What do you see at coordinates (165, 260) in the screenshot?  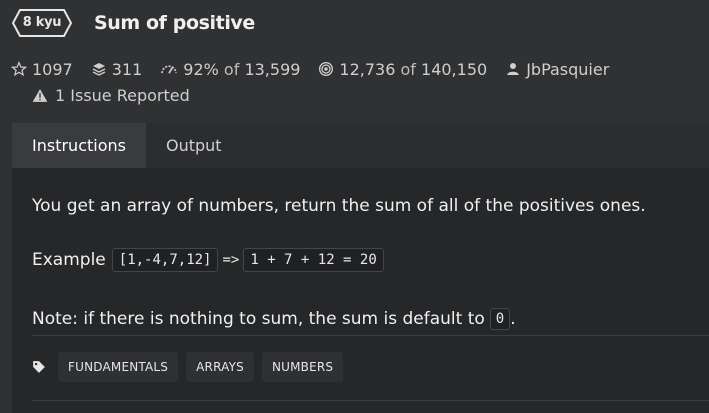 I see `example-input-code: [1,-4,7,12]` at bounding box center [165, 260].